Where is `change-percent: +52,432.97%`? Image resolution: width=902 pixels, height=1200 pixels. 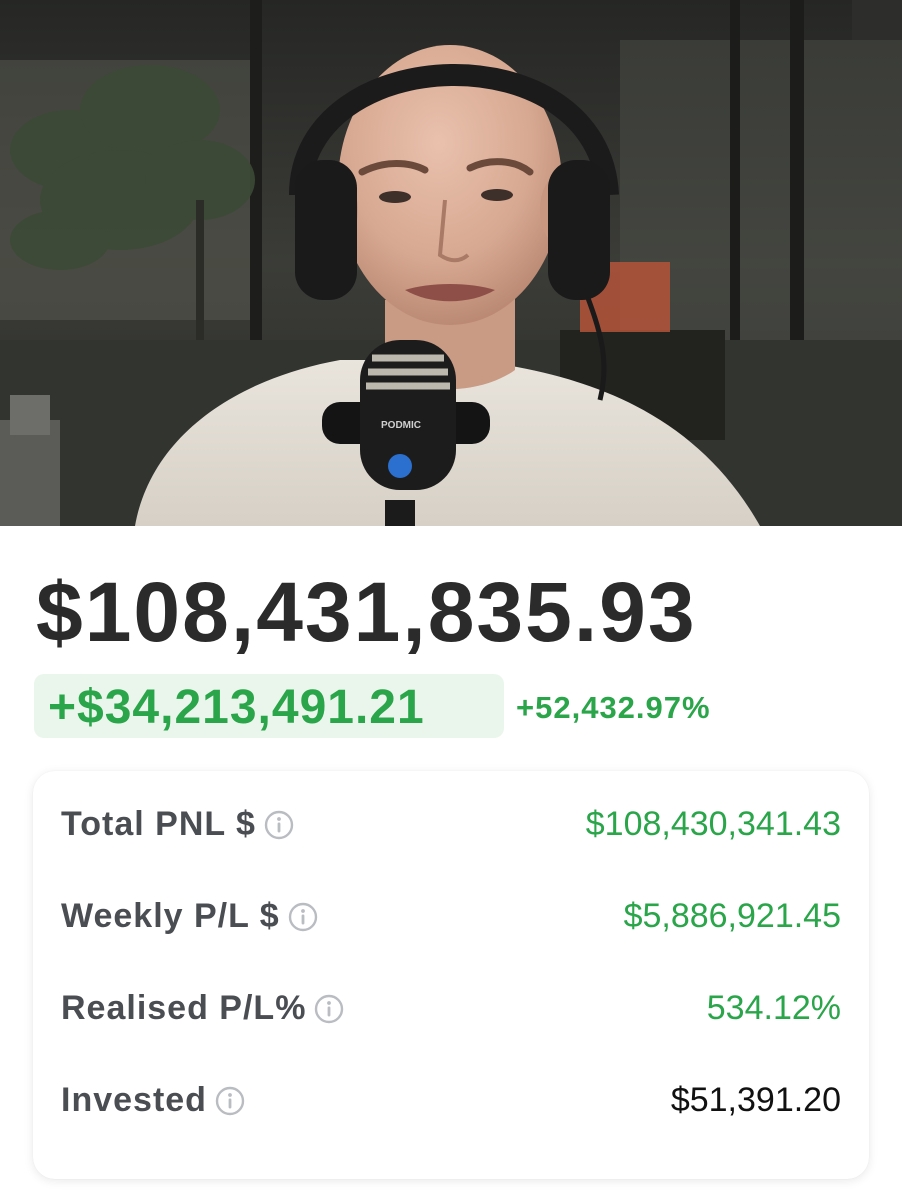 change-percent: +52,432.97% is located at coordinates (613, 707).